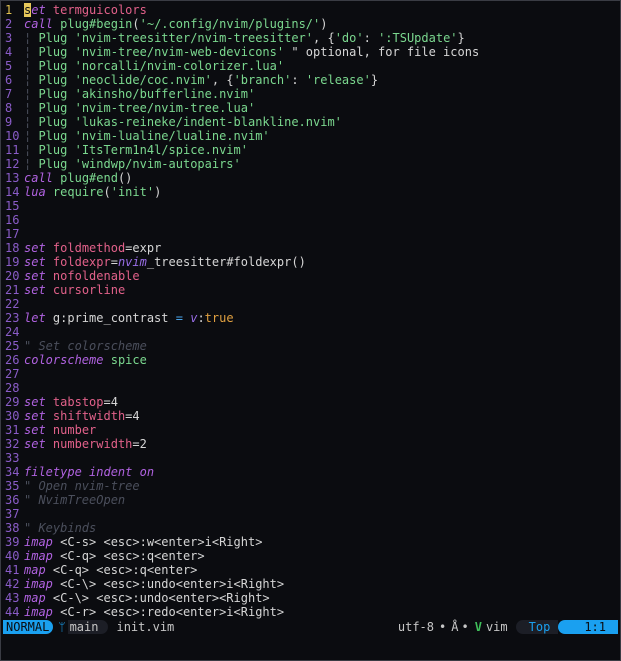  Describe the element at coordinates (82, 416) in the screenshot. I see `line-code: set shiftwidth=4` at that location.